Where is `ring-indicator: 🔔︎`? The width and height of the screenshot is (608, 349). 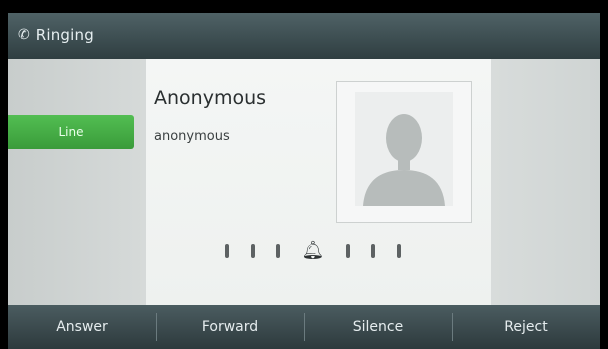 ring-indicator: 🔔︎ is located at coordinates (313, 251).